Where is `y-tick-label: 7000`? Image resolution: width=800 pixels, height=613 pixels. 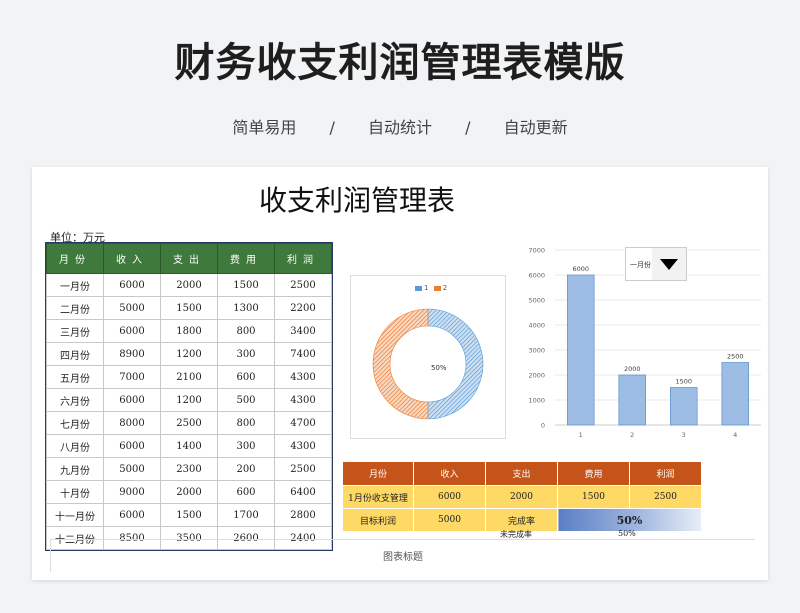 y-tick-label: 7000 is located at coordinates (536, 251).